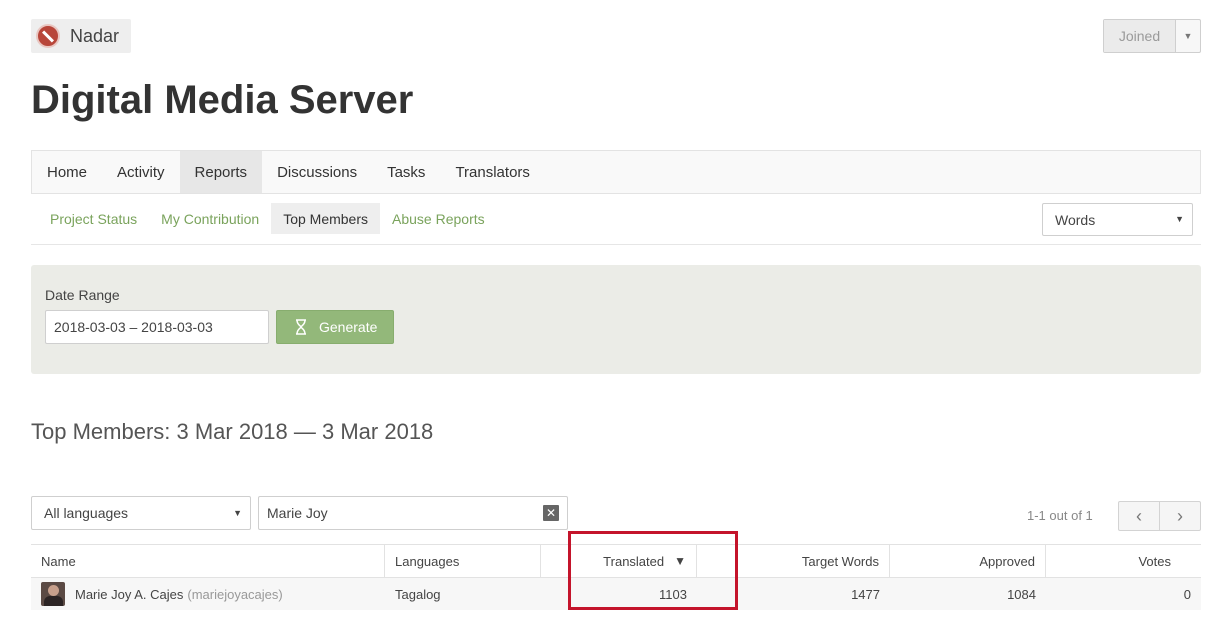  What do you see at coordinates (418, 594) in the screenshot?
I see `member-language: Tagalog` at bounding box center [418, 594].